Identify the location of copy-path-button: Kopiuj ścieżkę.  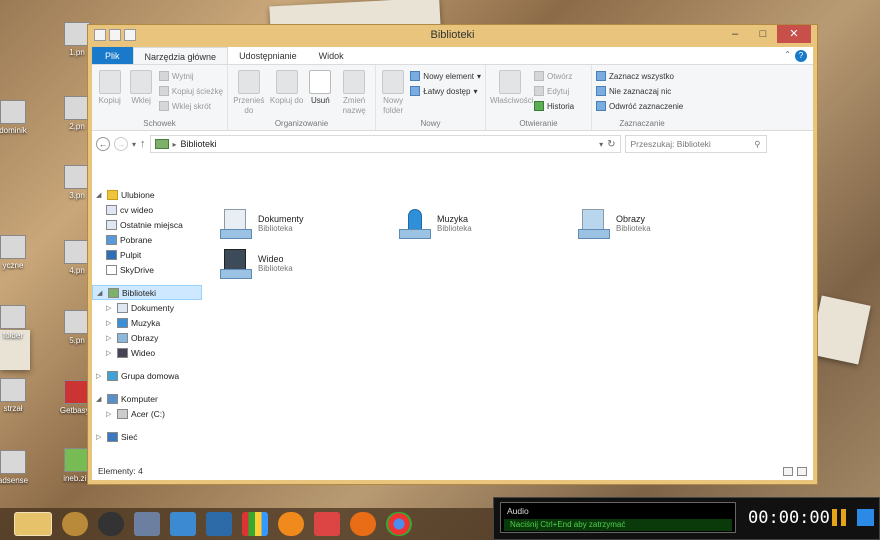
(190, 91).